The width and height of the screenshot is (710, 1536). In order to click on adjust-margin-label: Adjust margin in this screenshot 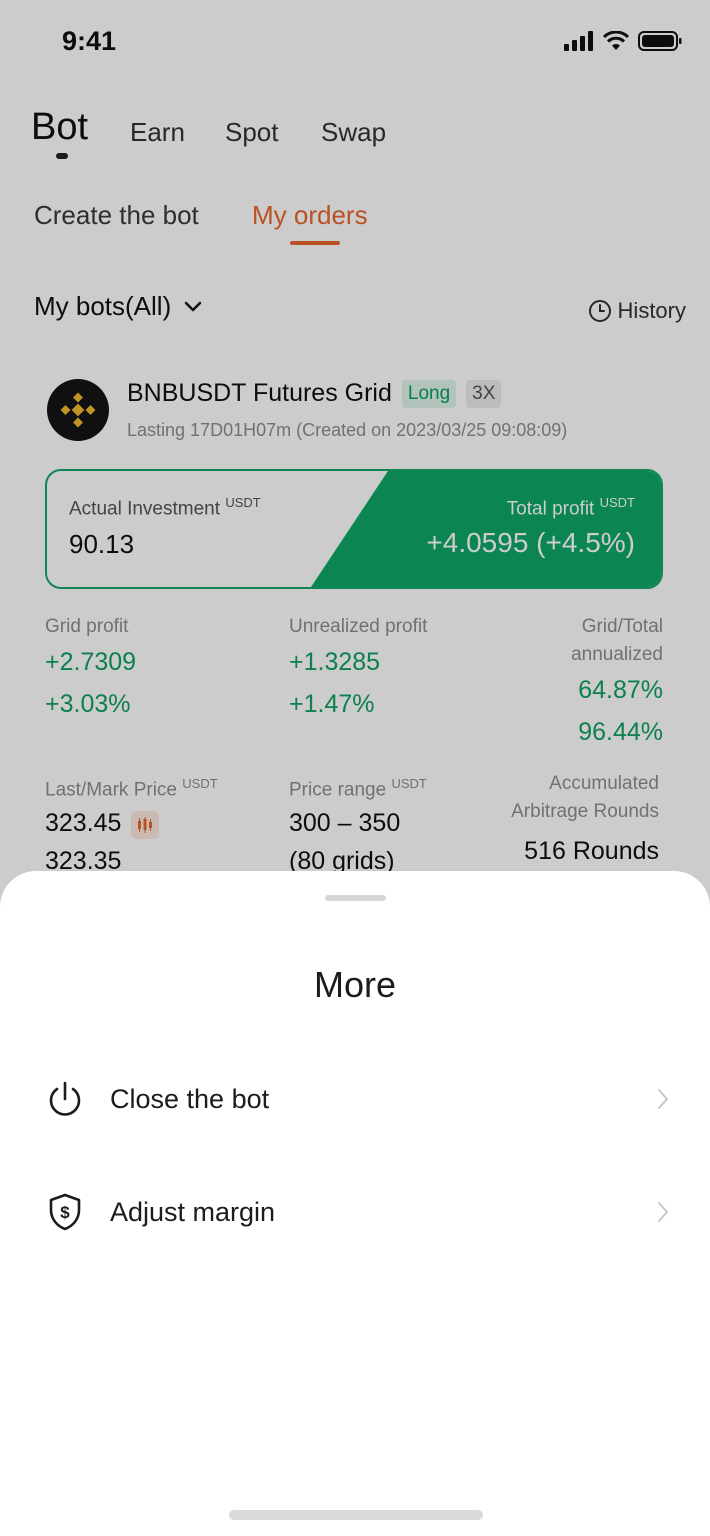, I will do `click(193, 1211)`.